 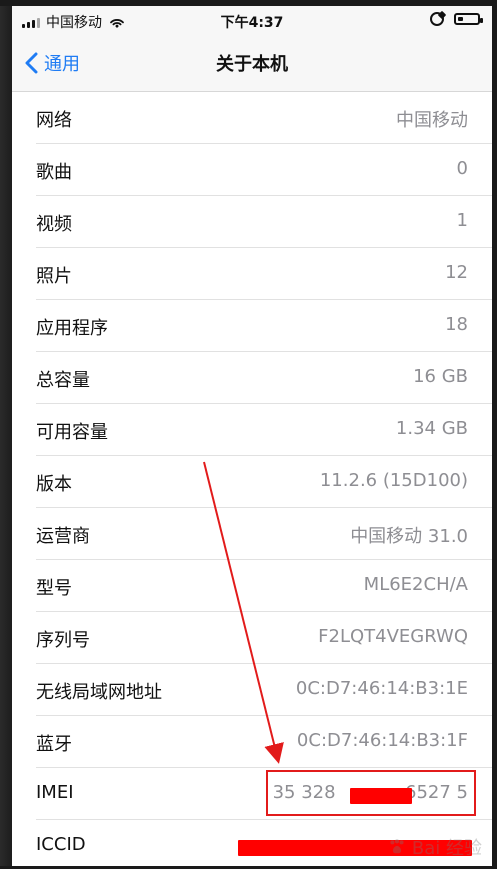 What do you see at coordinates (381, 796) in the screenshot?
I see `imei-redaction` at bounding box center [381, 796].